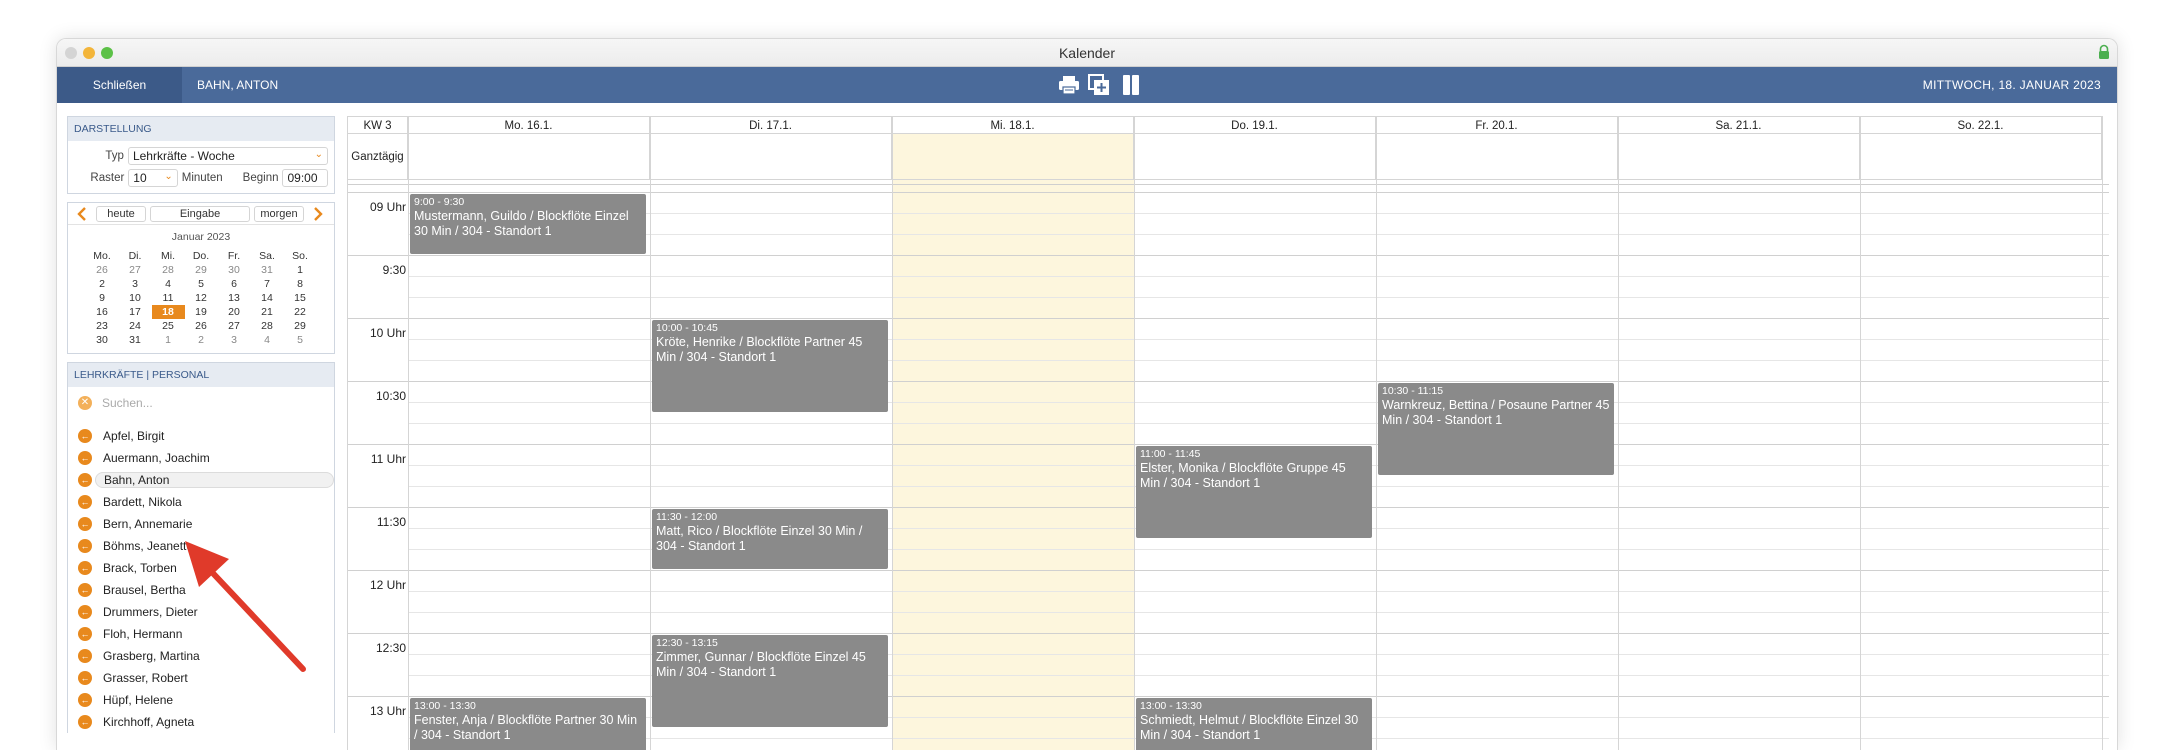 The image size is (2174, 750). Describe the element at coordinates (168, 298) in the screenshot. I see `calendar-day: 11` at that location.